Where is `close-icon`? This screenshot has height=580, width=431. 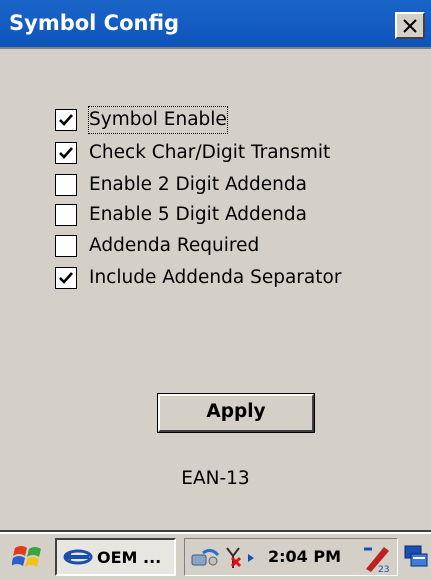 close-icon is located at coordinates (410, 26).